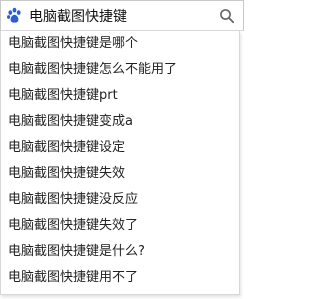  Describe the element at coordinates (120, 96) in the screenshot. I see `suggestion-item: 电脑截图快捷键prt` at that location.